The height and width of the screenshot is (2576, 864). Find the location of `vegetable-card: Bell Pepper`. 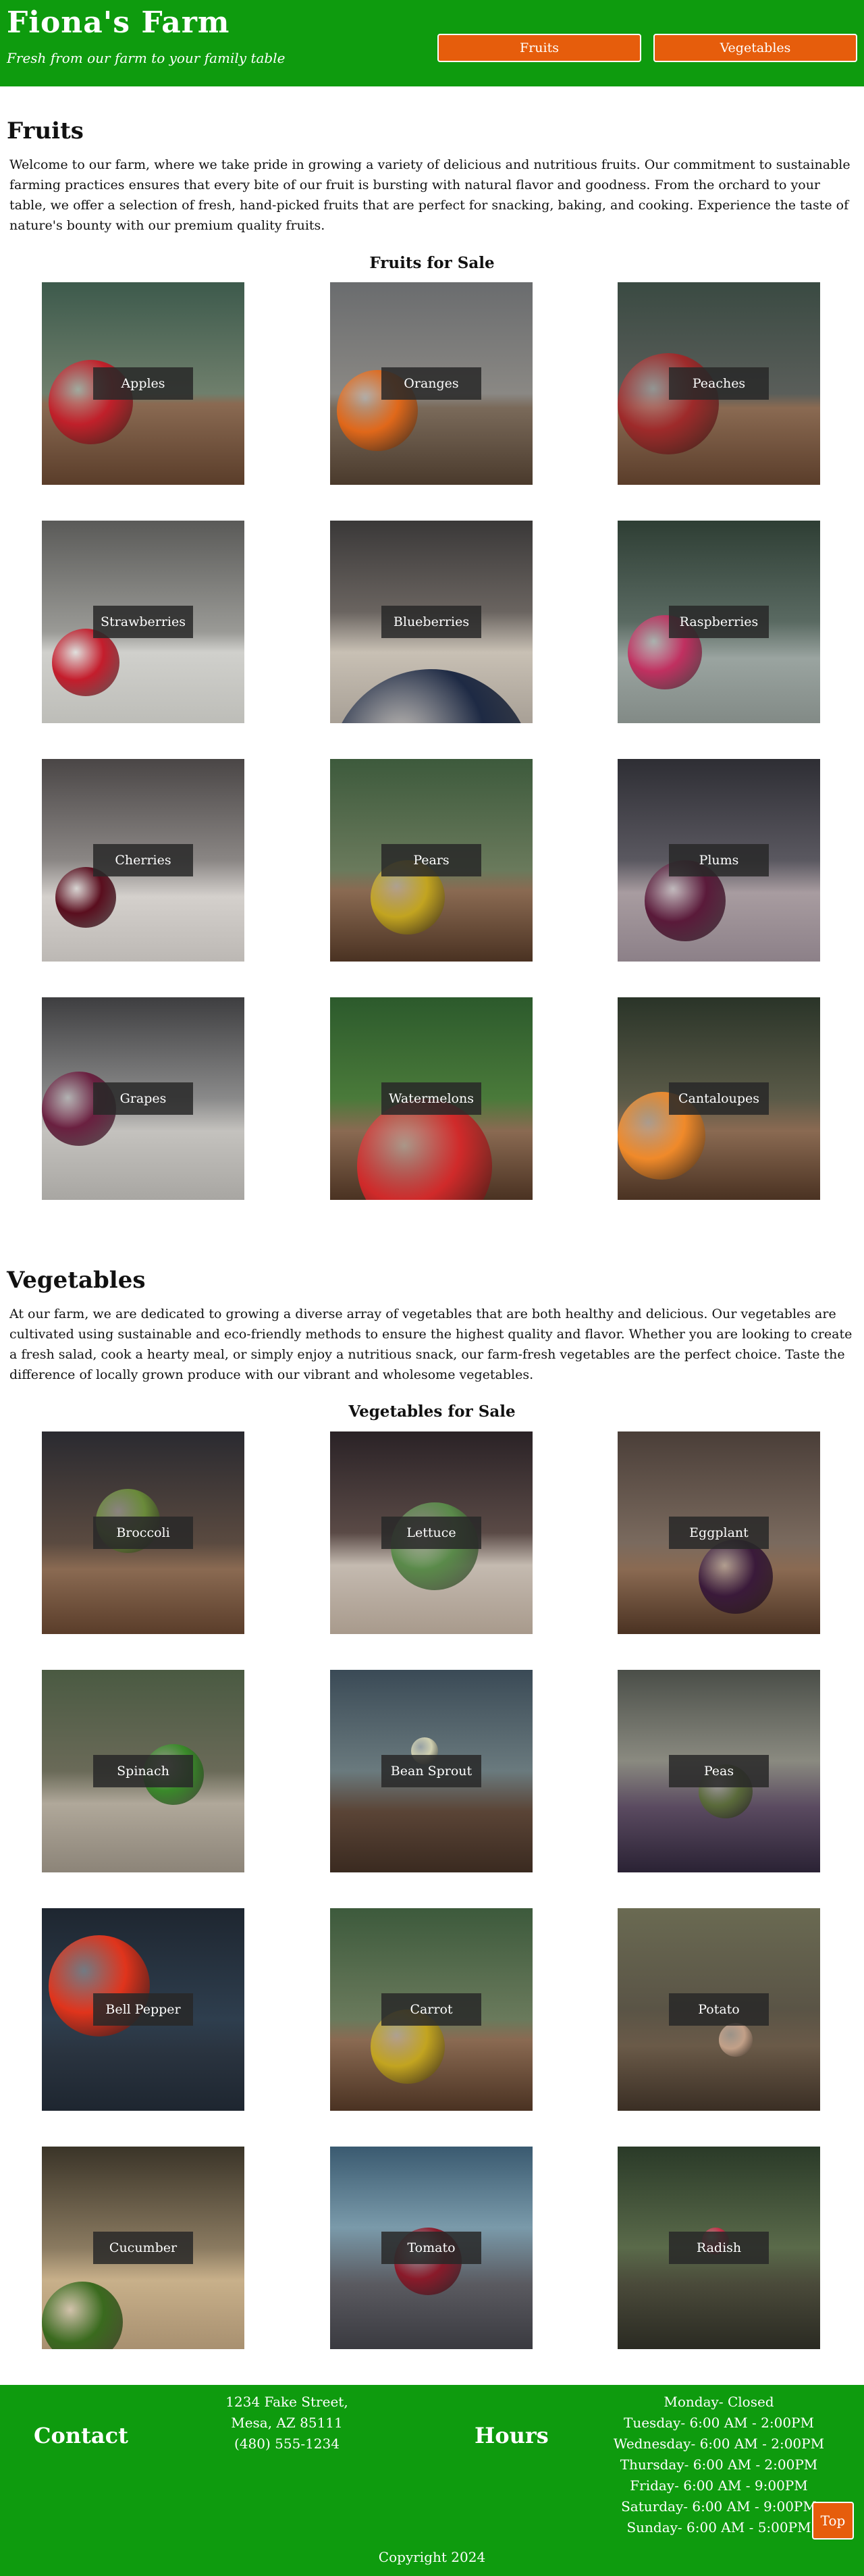

vegetable-card: Bell Pepper is located at coordinates (143, 2009).